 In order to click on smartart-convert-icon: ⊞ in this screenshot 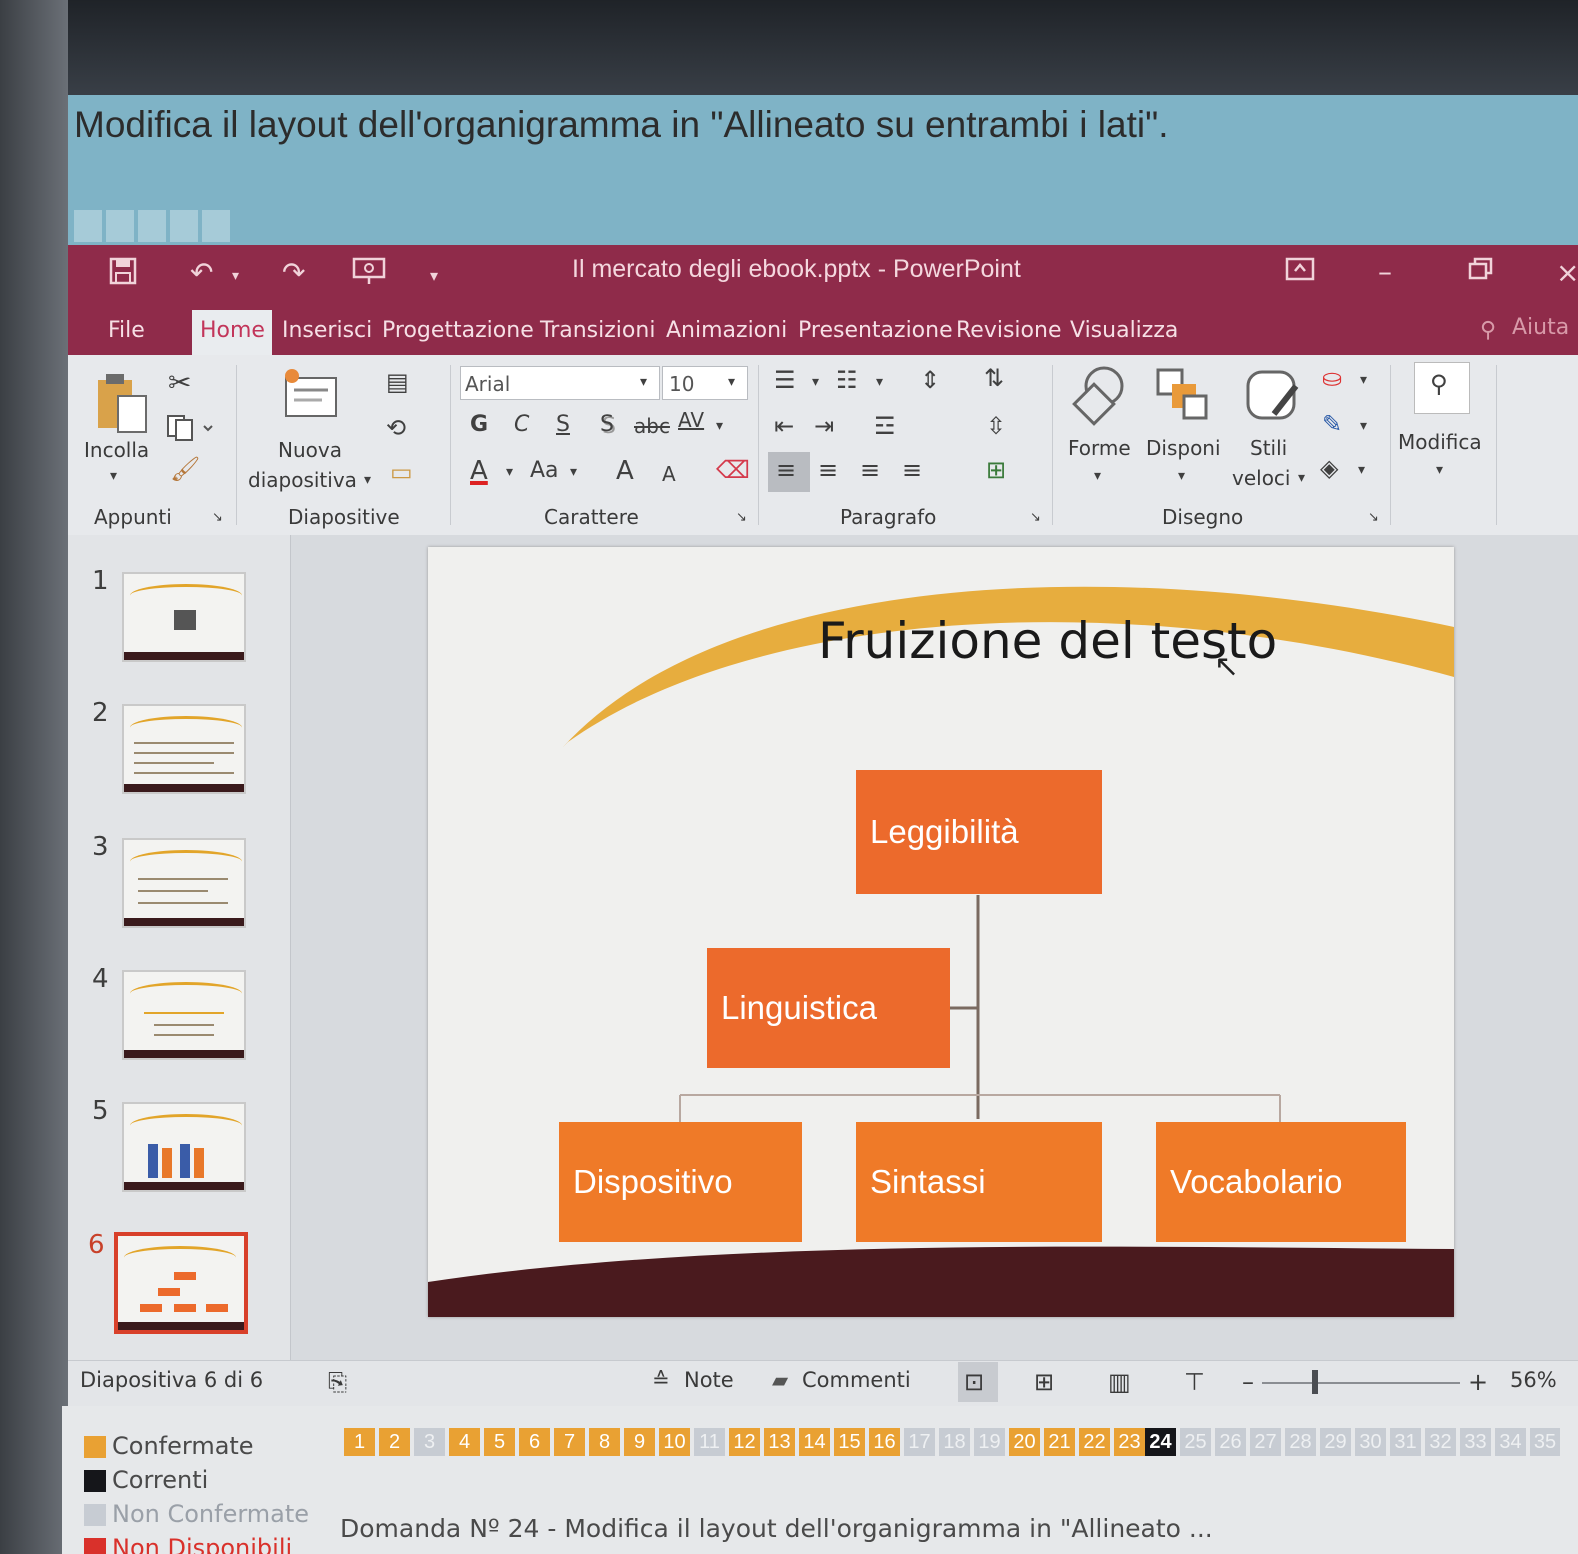, I will do `click(996, 470)`.